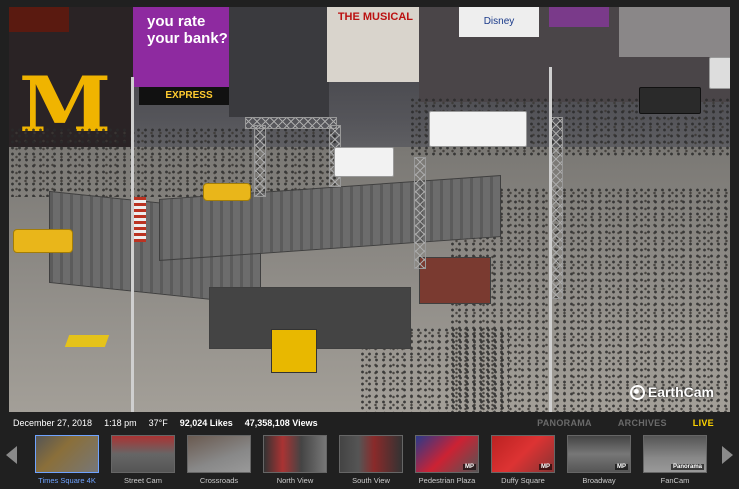 Image resolution: width=739 pixels, height=489 pixels. I want to click on stage-seating, so click(455, 280).